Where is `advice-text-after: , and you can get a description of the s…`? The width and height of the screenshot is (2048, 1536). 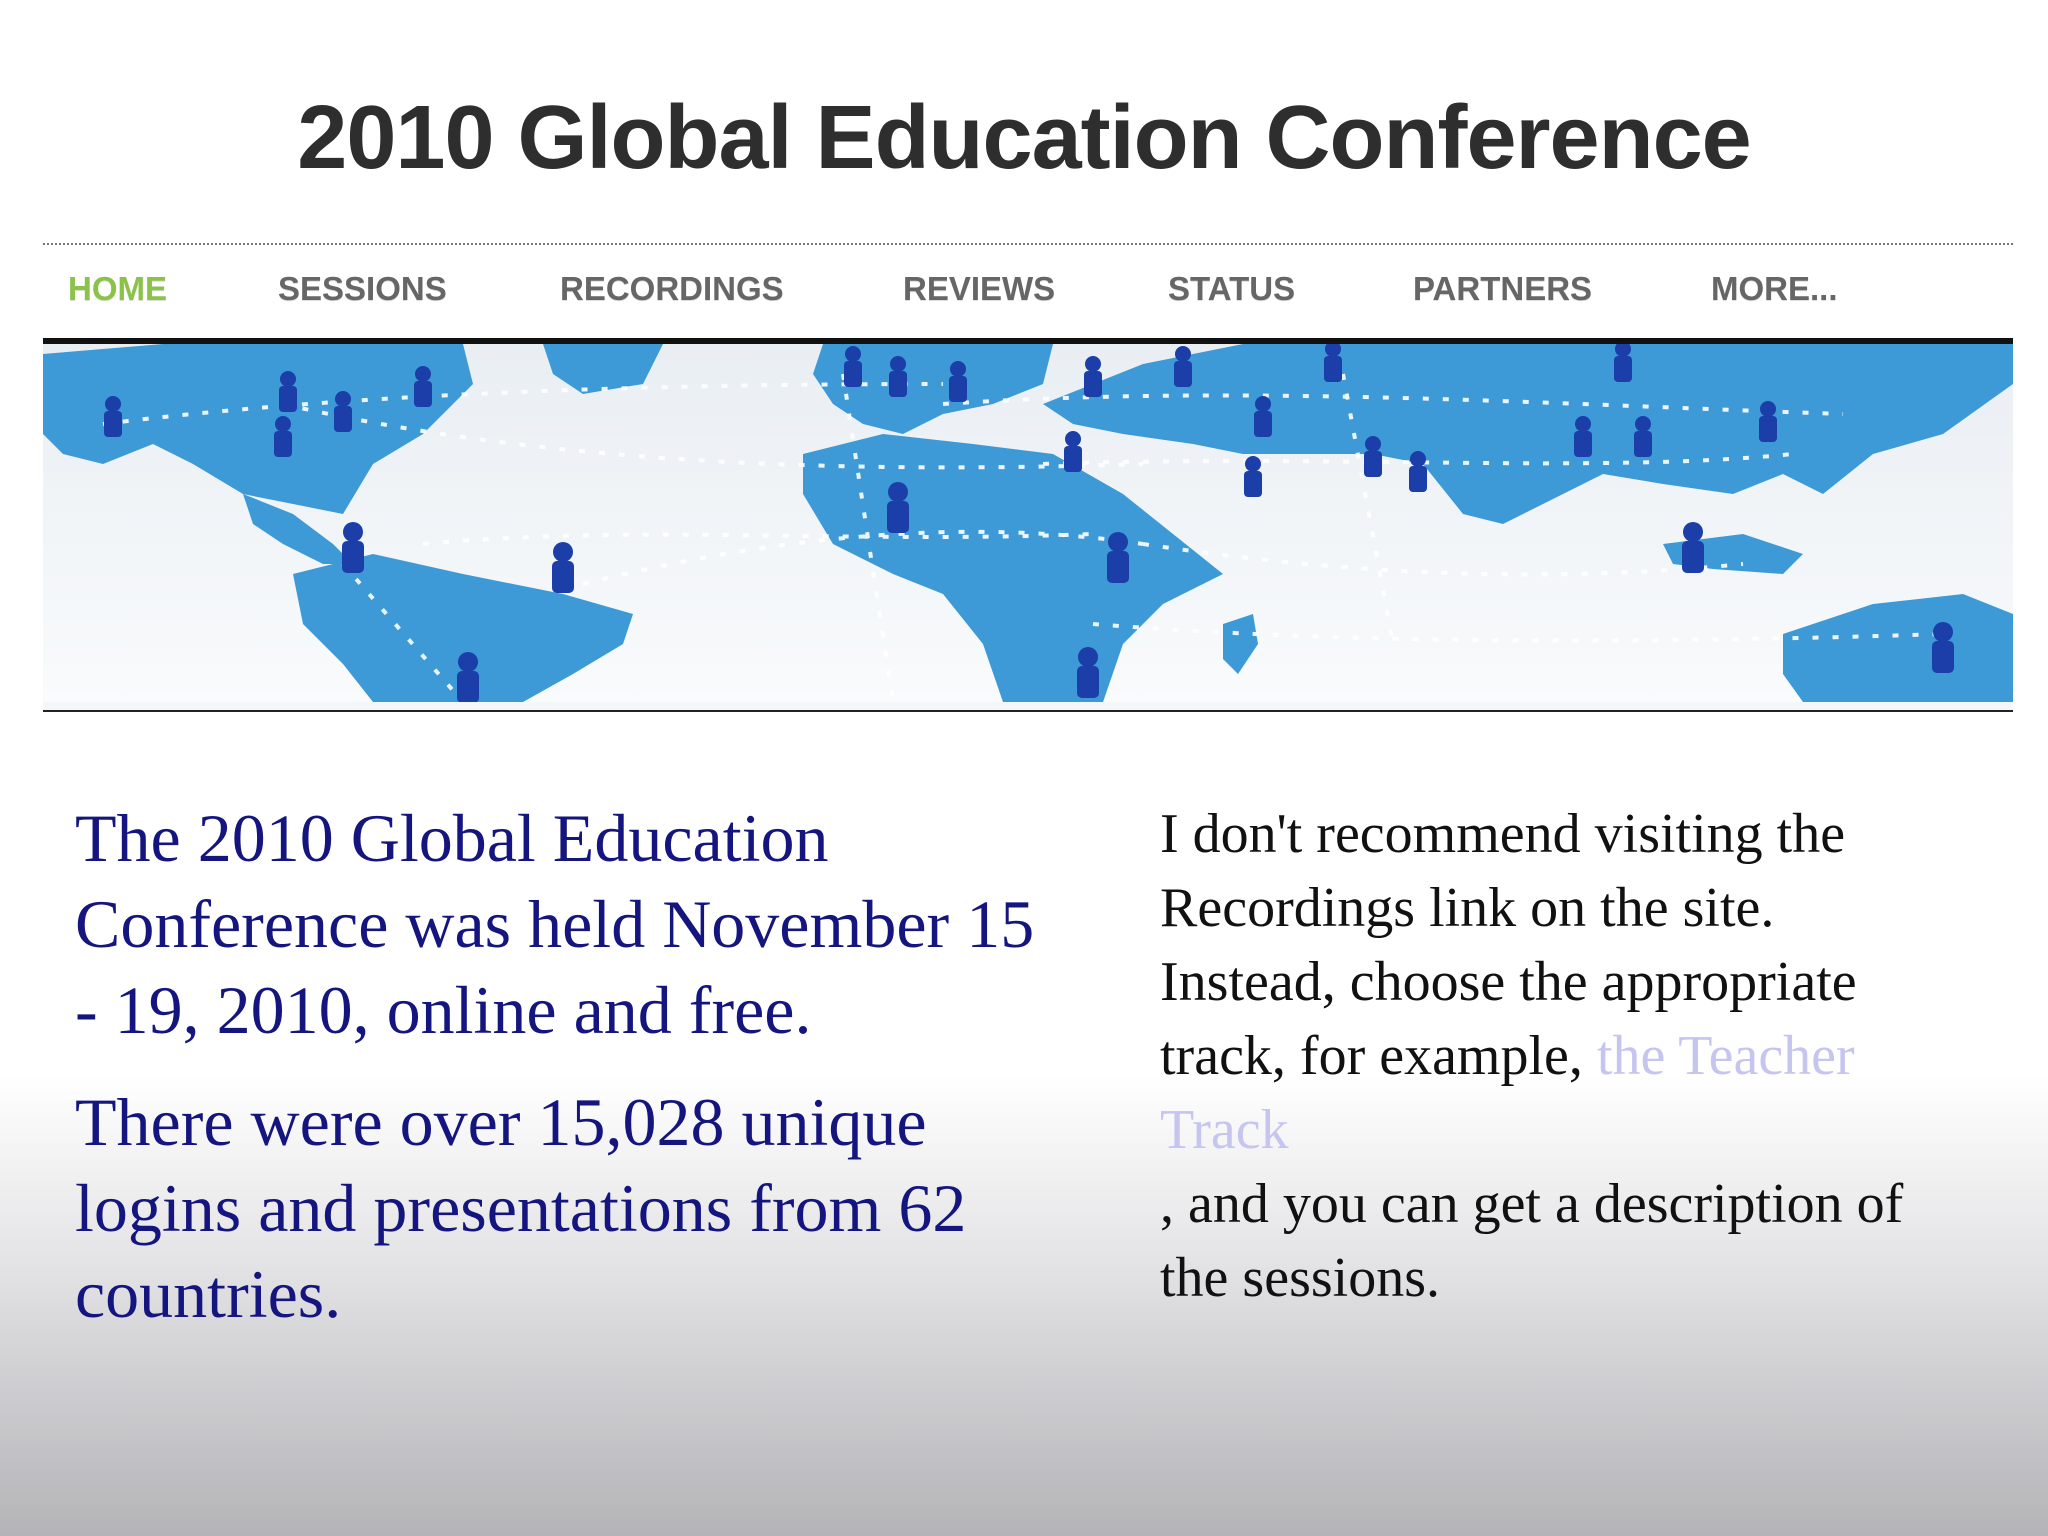 advice-text-after: , and you can get a description of the s… is located at coordinates (1532, 1241).